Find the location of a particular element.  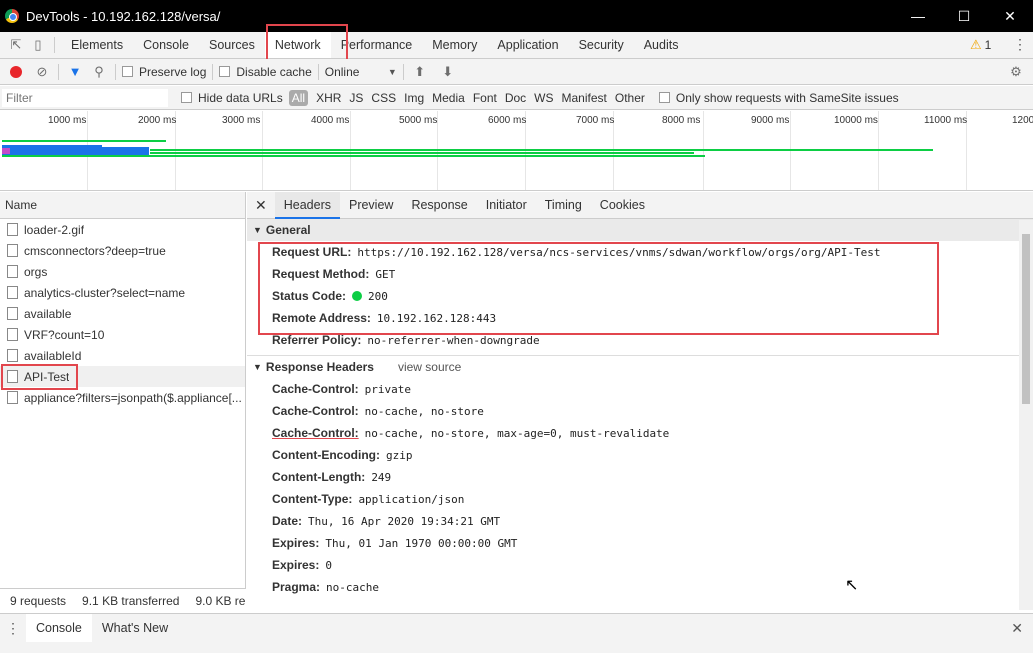

minimize-icon: — is located at coordinates (918, 16).